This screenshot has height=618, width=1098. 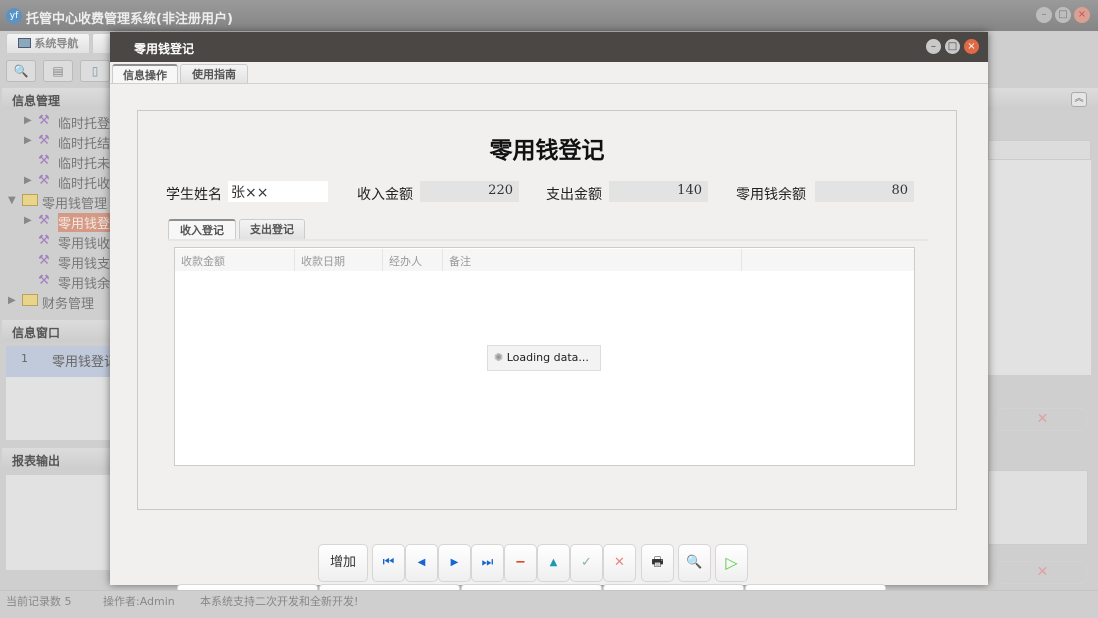 I want to click on minimize-button: –, so click(x=1044, y=15).